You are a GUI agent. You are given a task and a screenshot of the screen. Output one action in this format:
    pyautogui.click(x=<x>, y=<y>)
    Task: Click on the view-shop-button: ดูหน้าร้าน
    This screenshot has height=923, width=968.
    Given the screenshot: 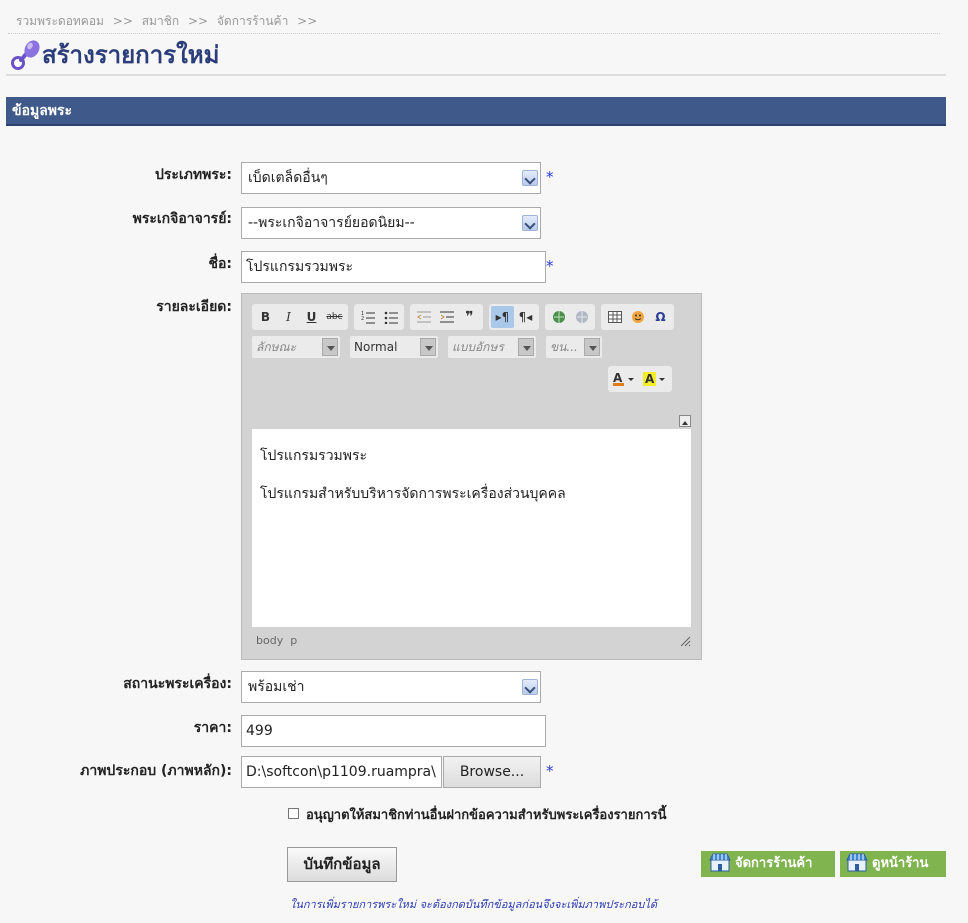 What is the action you would take?
    pyautogui.click(x=893, y=864)
    